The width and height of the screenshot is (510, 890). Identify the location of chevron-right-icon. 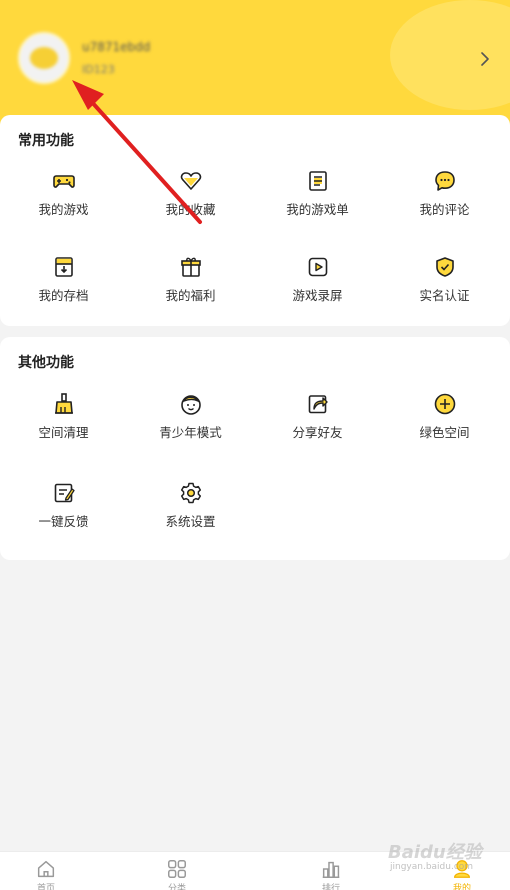
(485, 59).